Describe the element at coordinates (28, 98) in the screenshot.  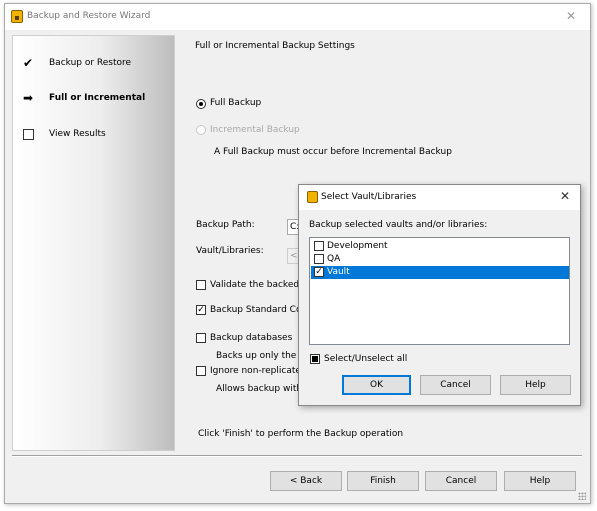
I see `arrow-right-icon: ➡` at that location.